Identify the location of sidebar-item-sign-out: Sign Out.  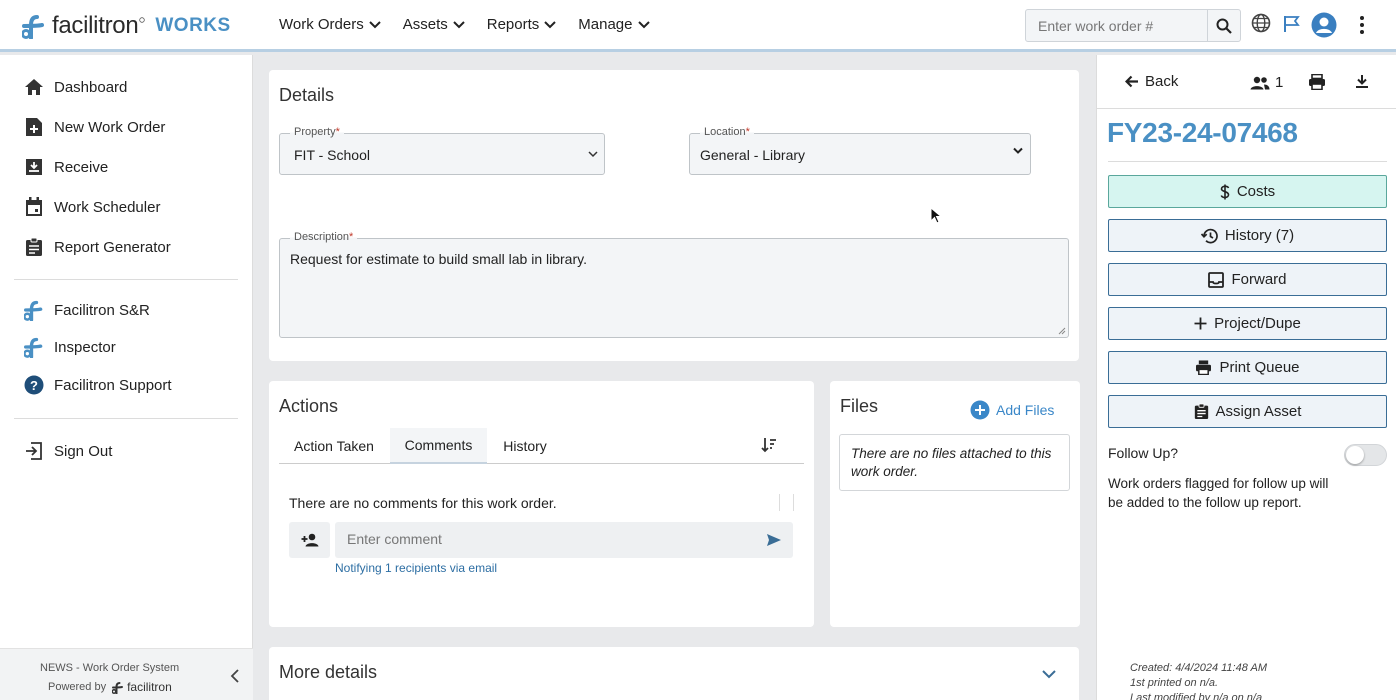
(68, 451).